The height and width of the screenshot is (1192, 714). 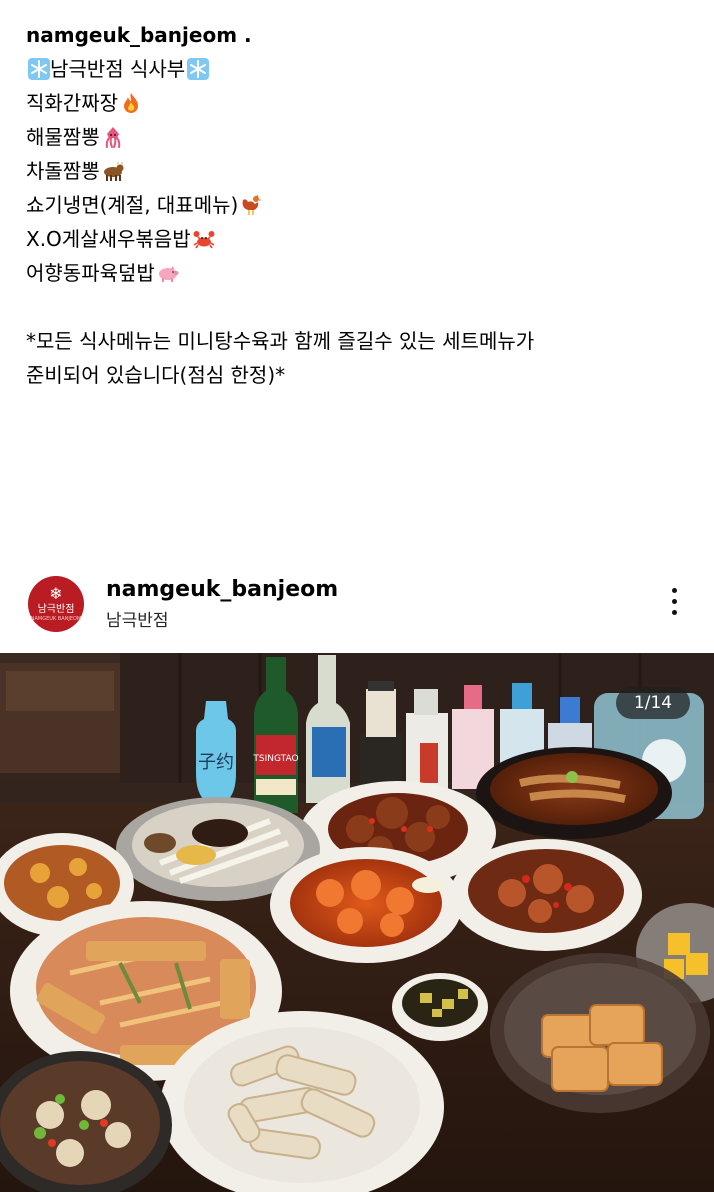 I want to click on dish-tofu, so click(x=600, y=1033).